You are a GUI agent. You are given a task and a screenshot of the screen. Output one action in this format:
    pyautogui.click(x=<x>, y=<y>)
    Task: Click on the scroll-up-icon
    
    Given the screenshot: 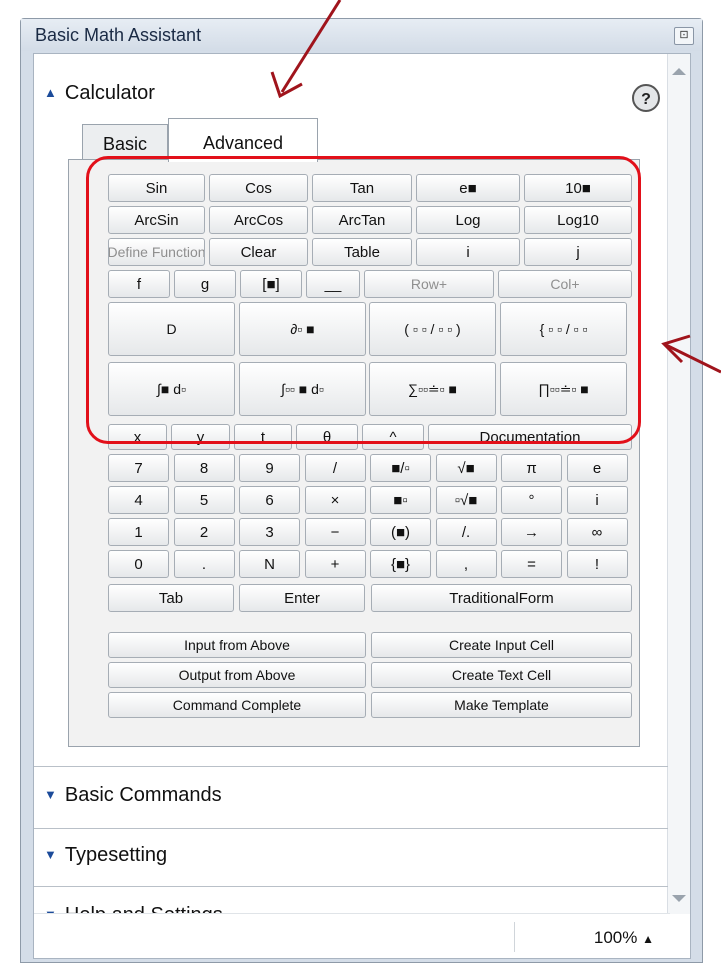 What is the action you would take?
    pyautogui.click(x=679, y=71)
    